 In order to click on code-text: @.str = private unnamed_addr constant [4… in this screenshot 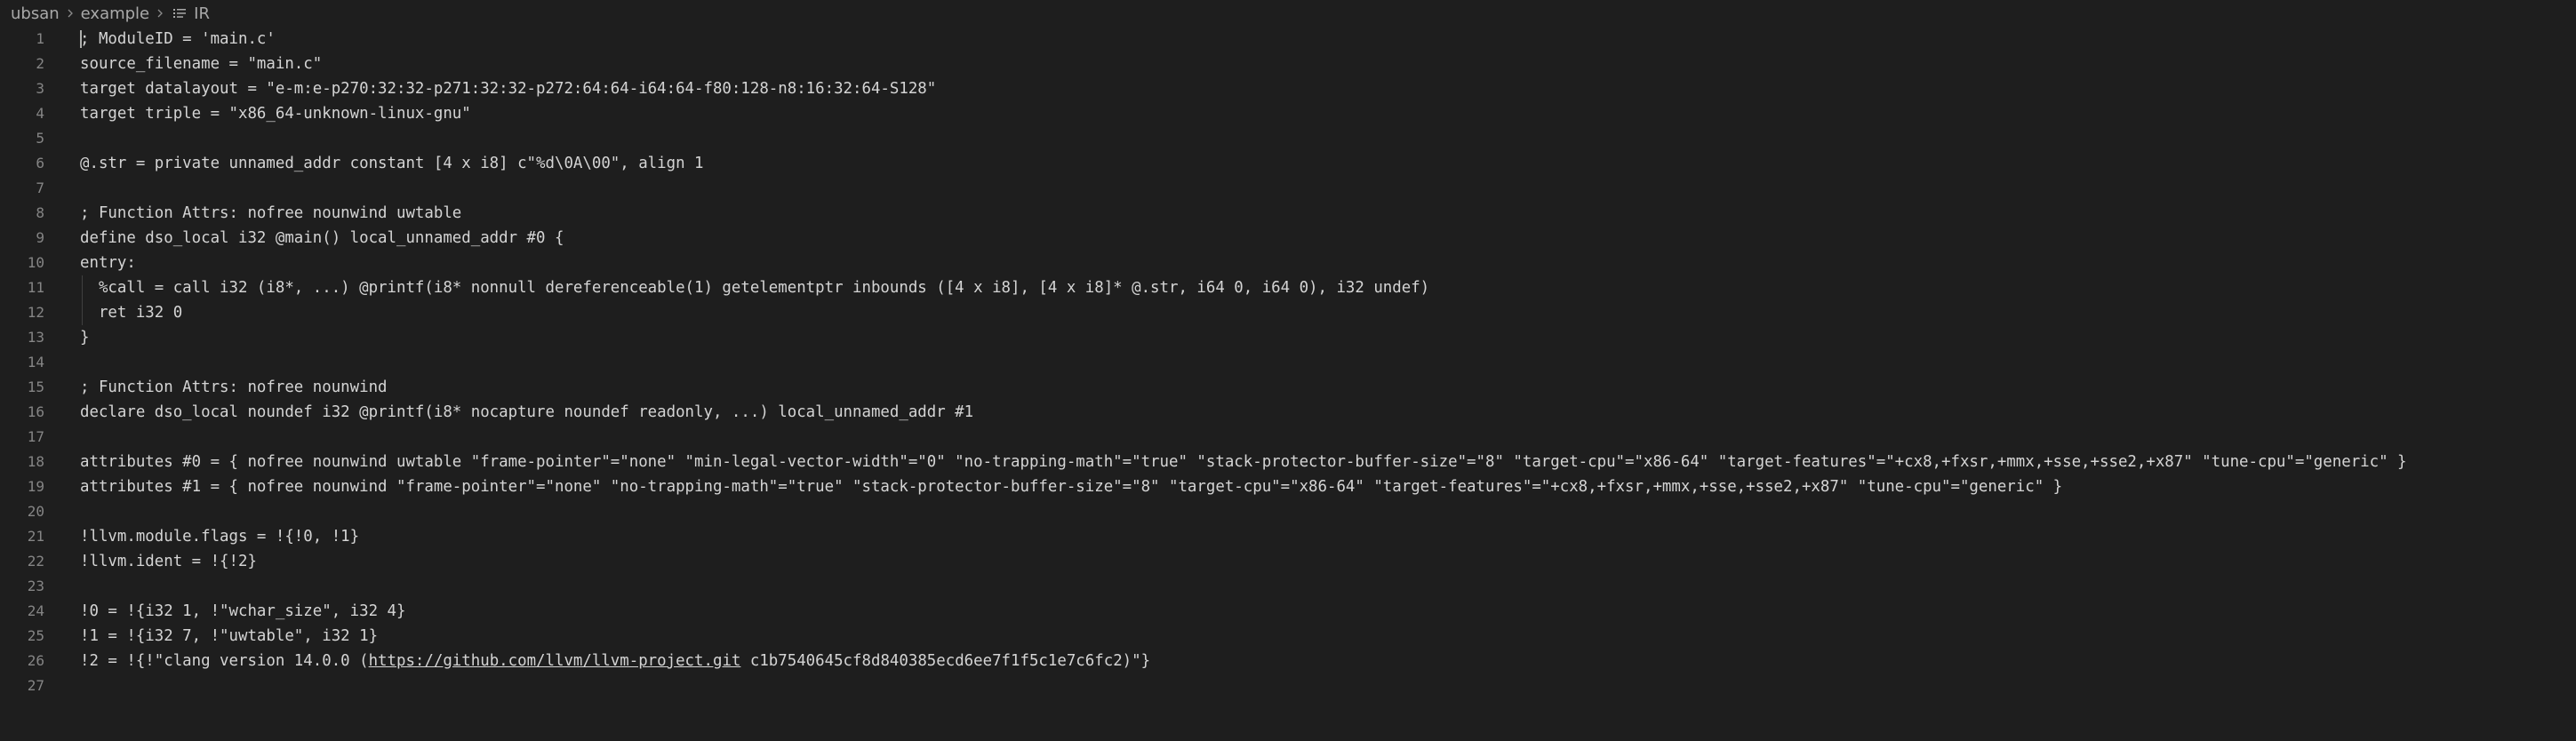, I will do `click(392, 163)`.